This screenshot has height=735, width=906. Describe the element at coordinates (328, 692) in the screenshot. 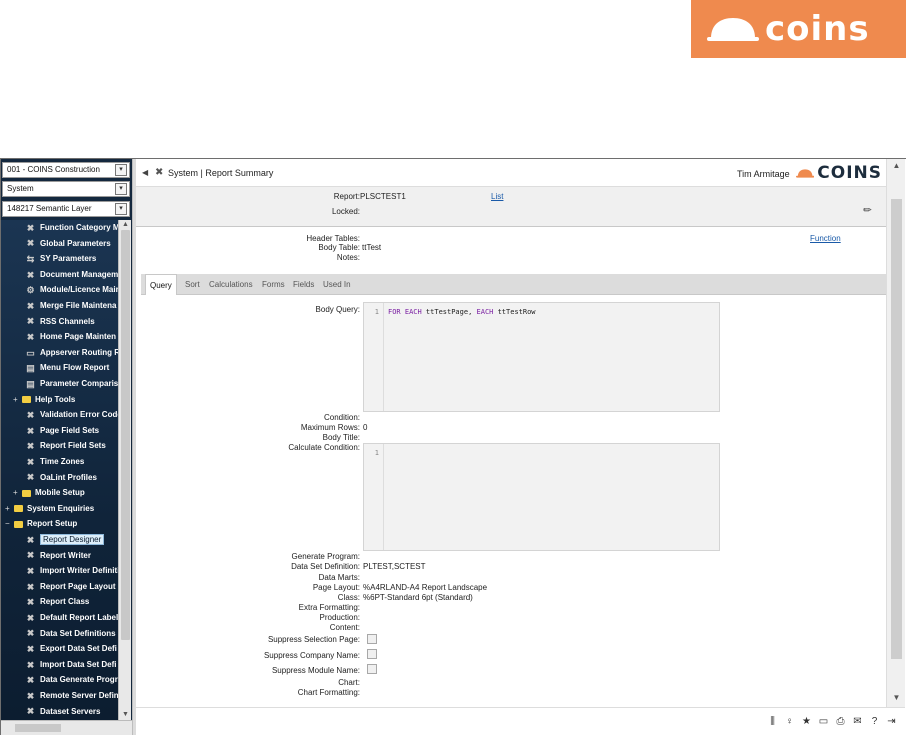

I see `chart-formatting-label: Chart Formatting:` at that location.